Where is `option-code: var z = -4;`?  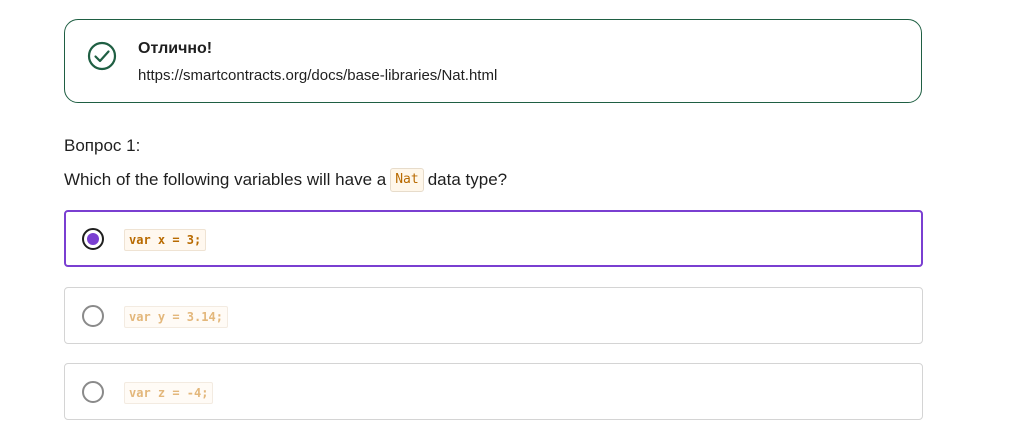 option-code: var z = -4; is located at coordinates (169, 393).